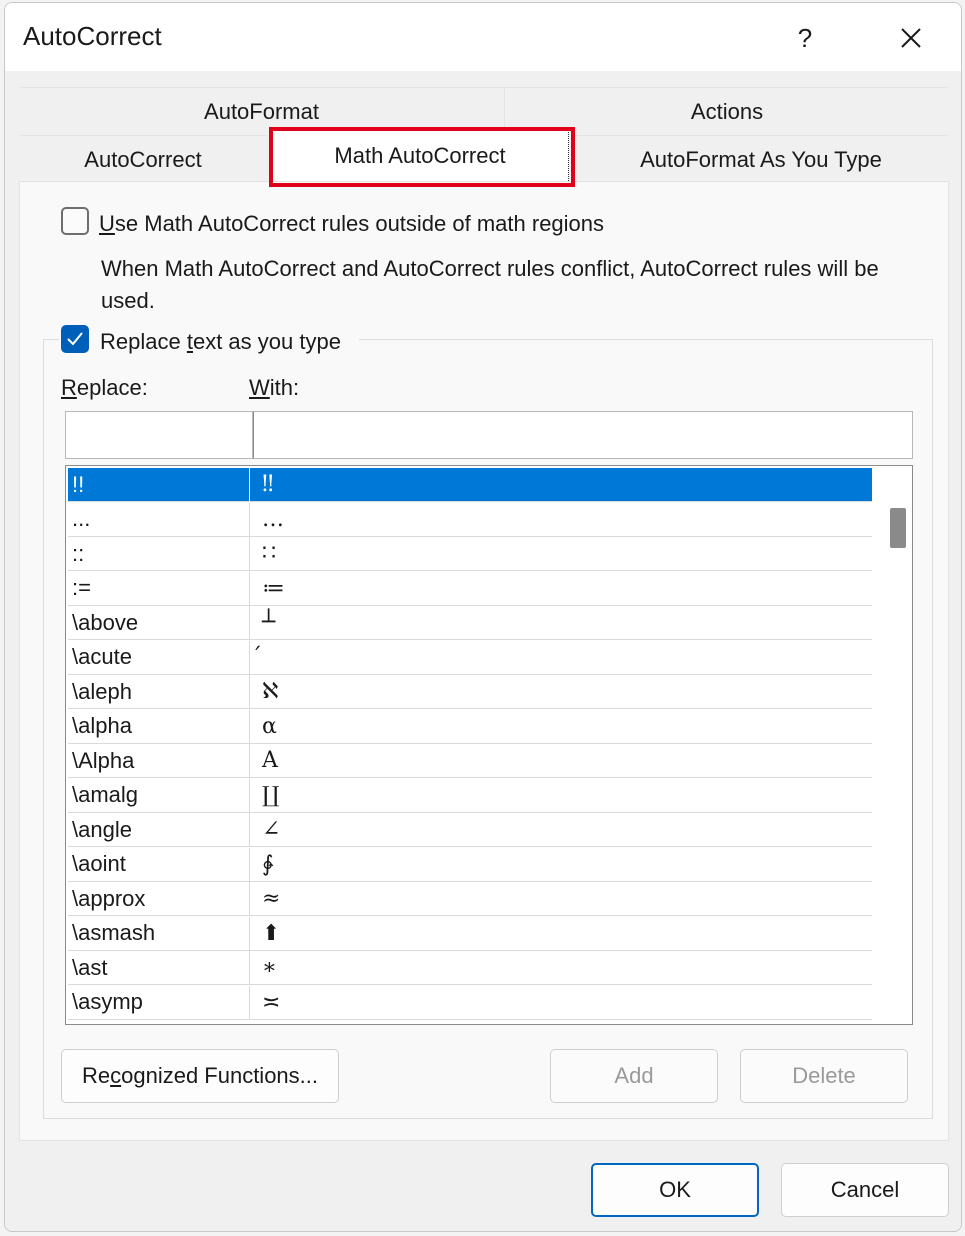 Image resolution: width=965 pixels, height=1236 pixels. I want to click on replace-cell: \asymp, so click(159, 1002).